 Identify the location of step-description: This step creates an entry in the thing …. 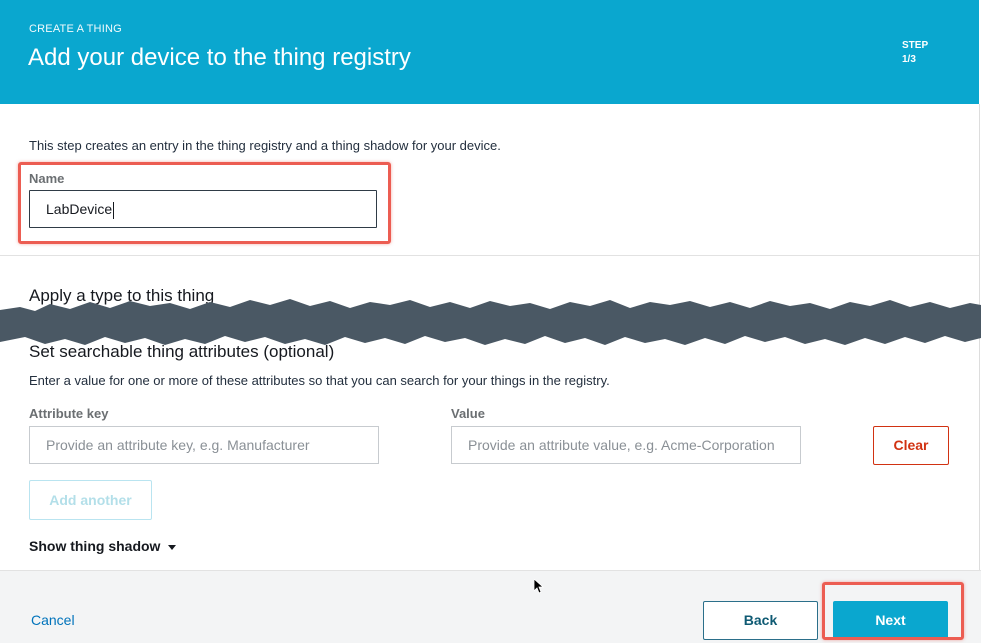
(265, 145).